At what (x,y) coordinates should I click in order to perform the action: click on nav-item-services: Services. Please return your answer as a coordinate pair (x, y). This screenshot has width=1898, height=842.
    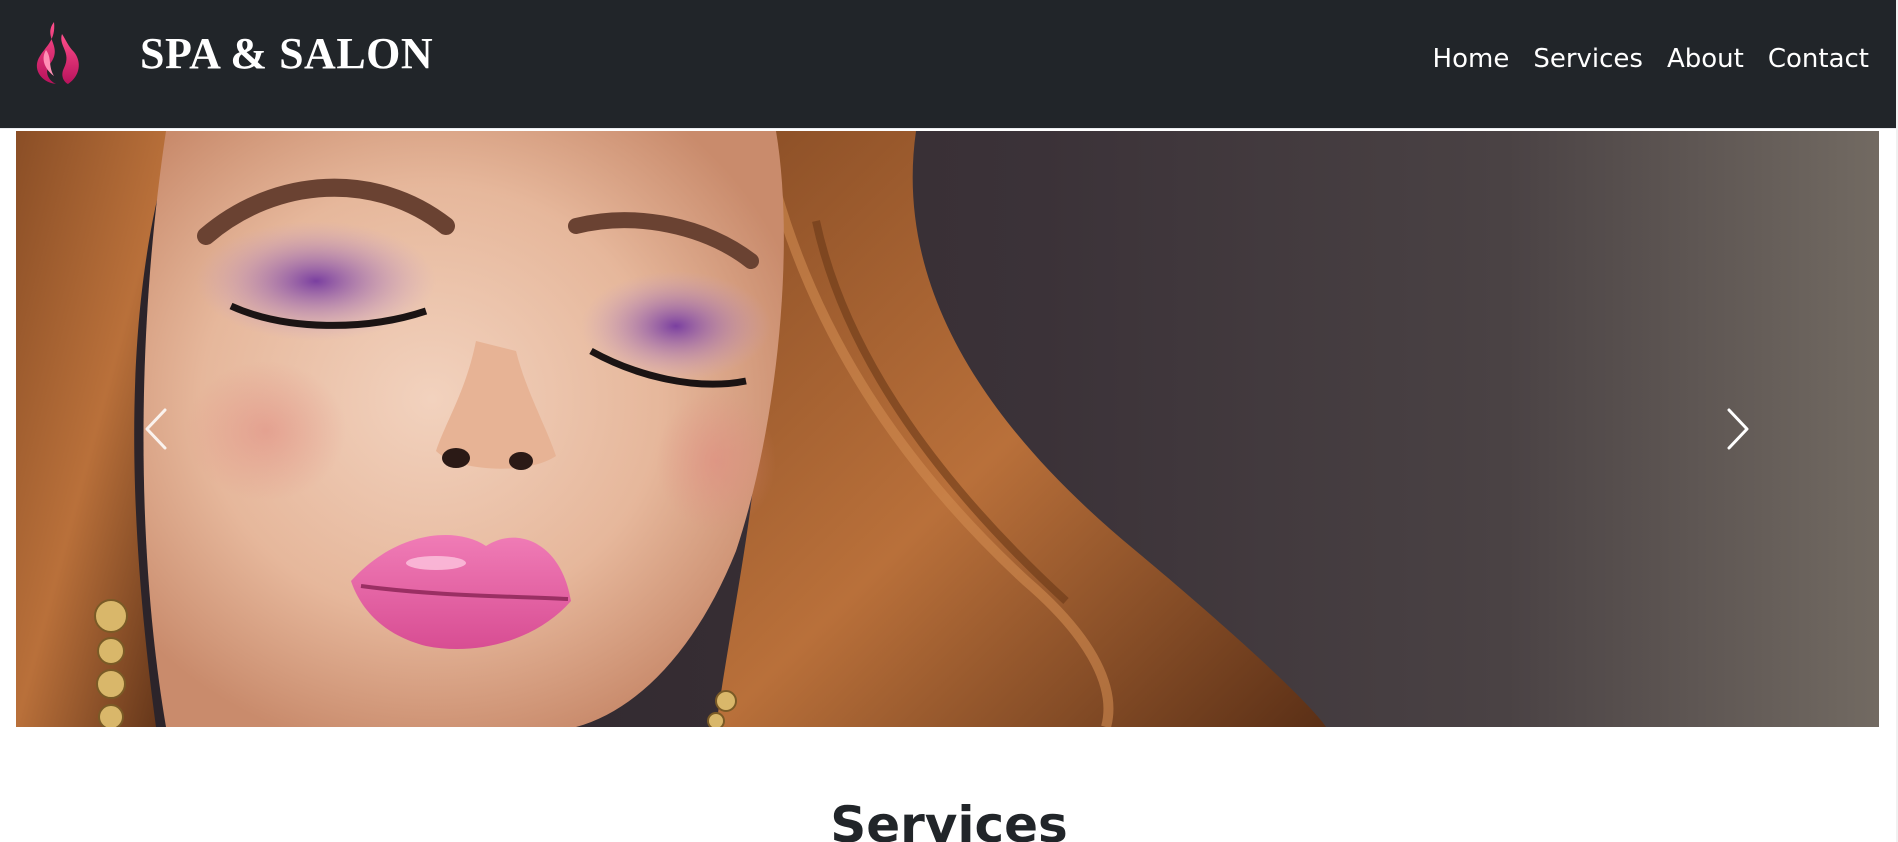
    Looking at the image, I should click on (1588, 59).